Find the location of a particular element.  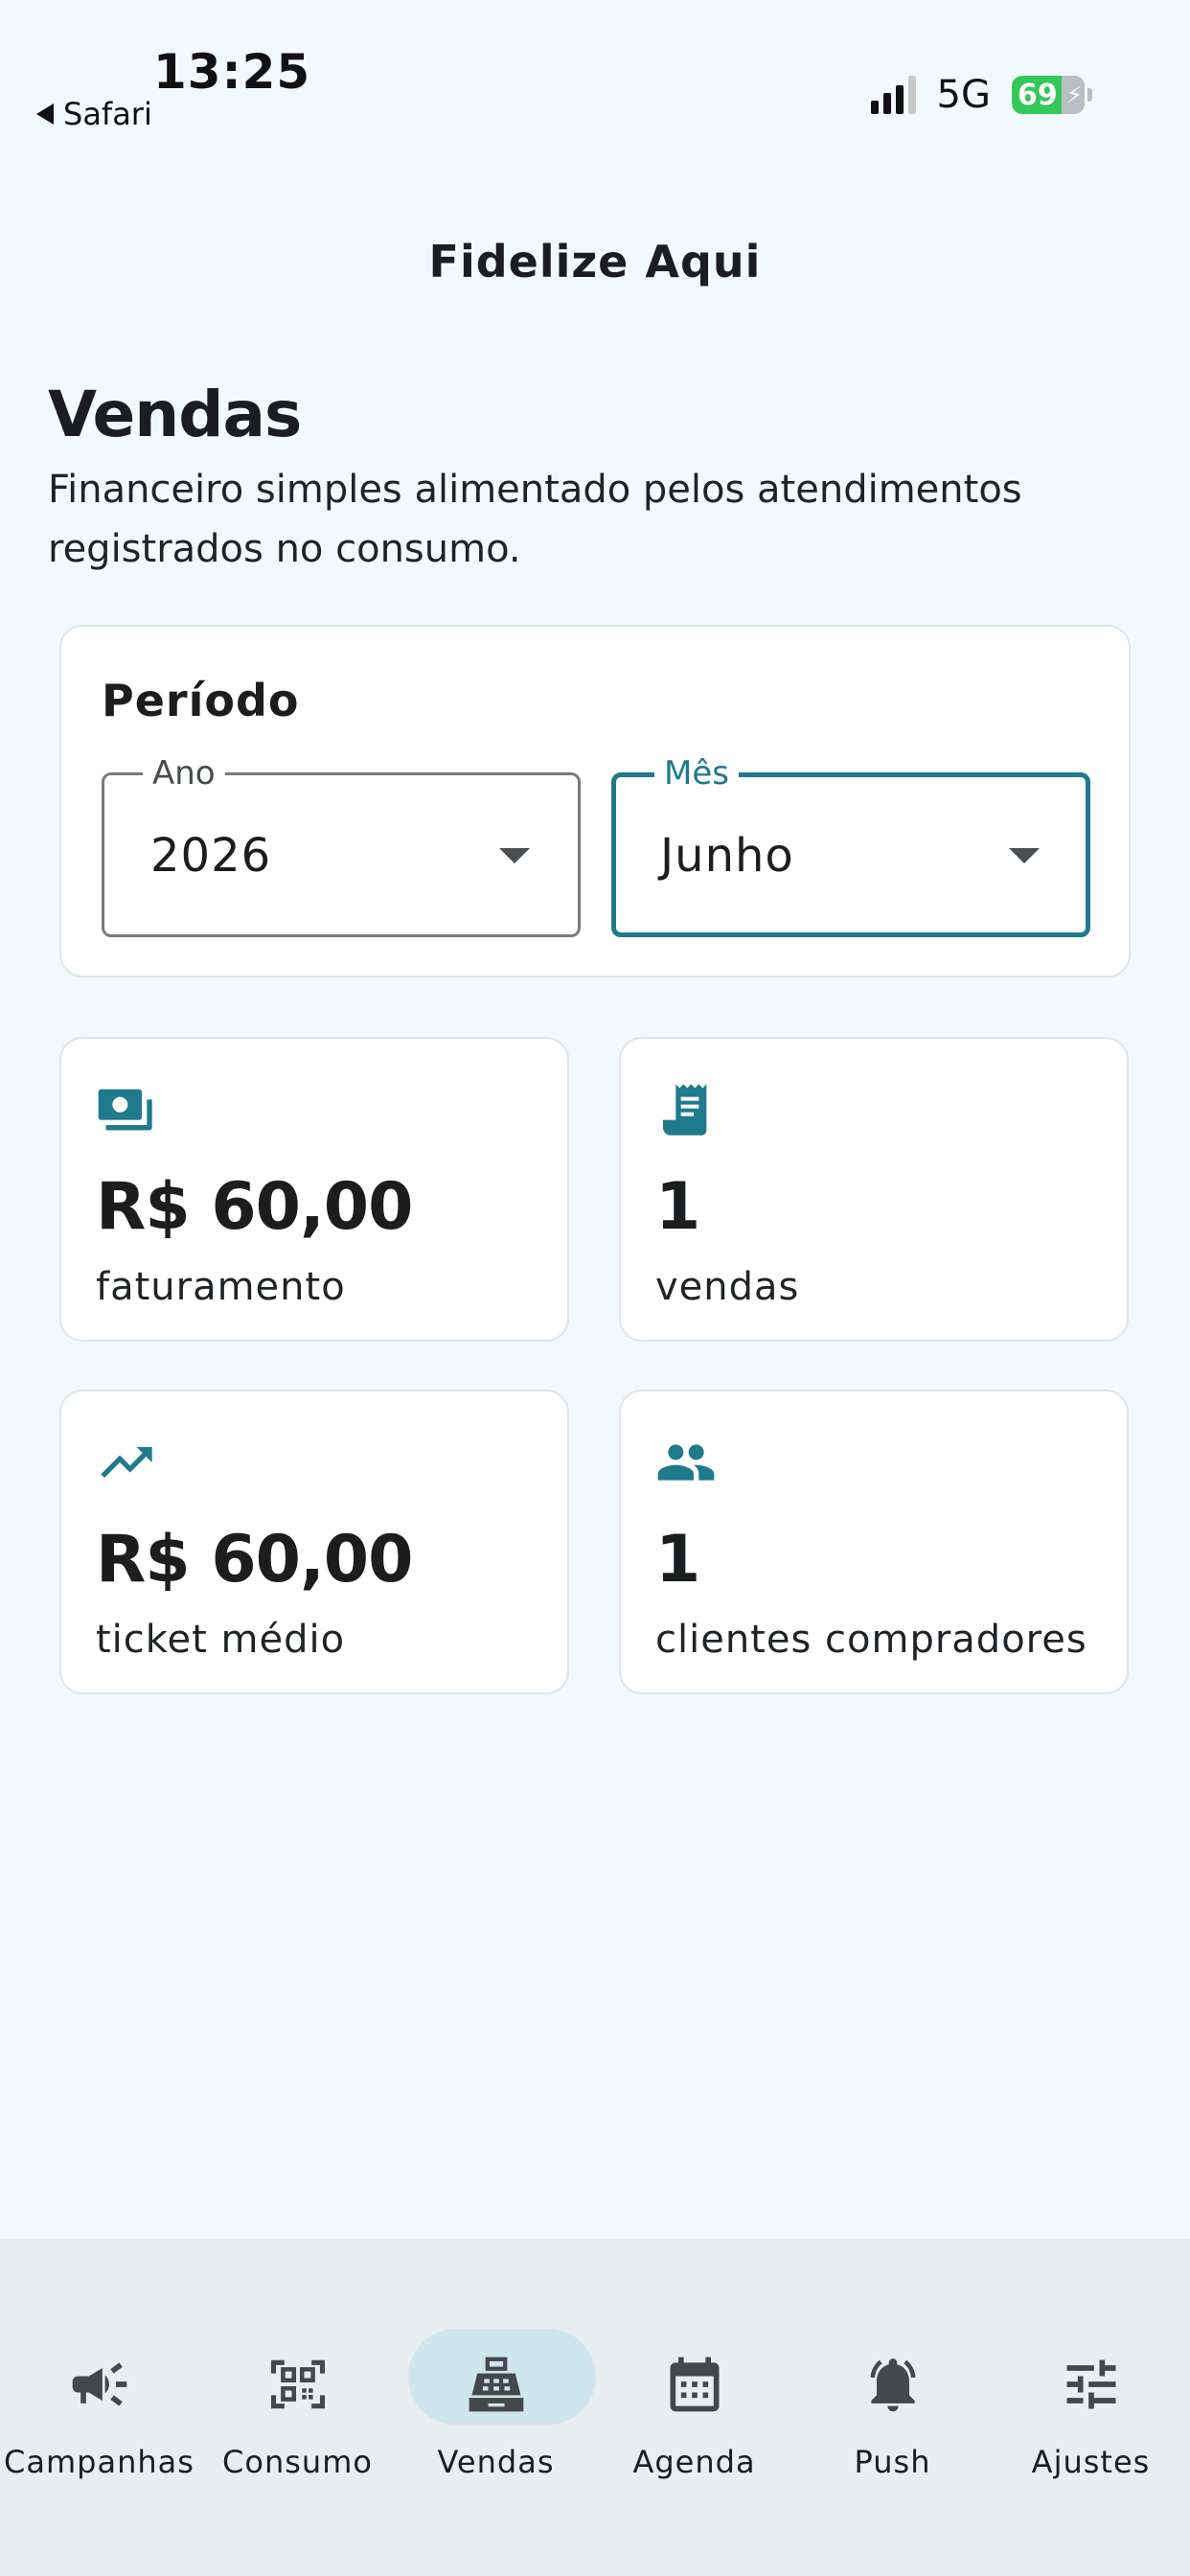

bell-icon is located at coordinates (893, 2385).